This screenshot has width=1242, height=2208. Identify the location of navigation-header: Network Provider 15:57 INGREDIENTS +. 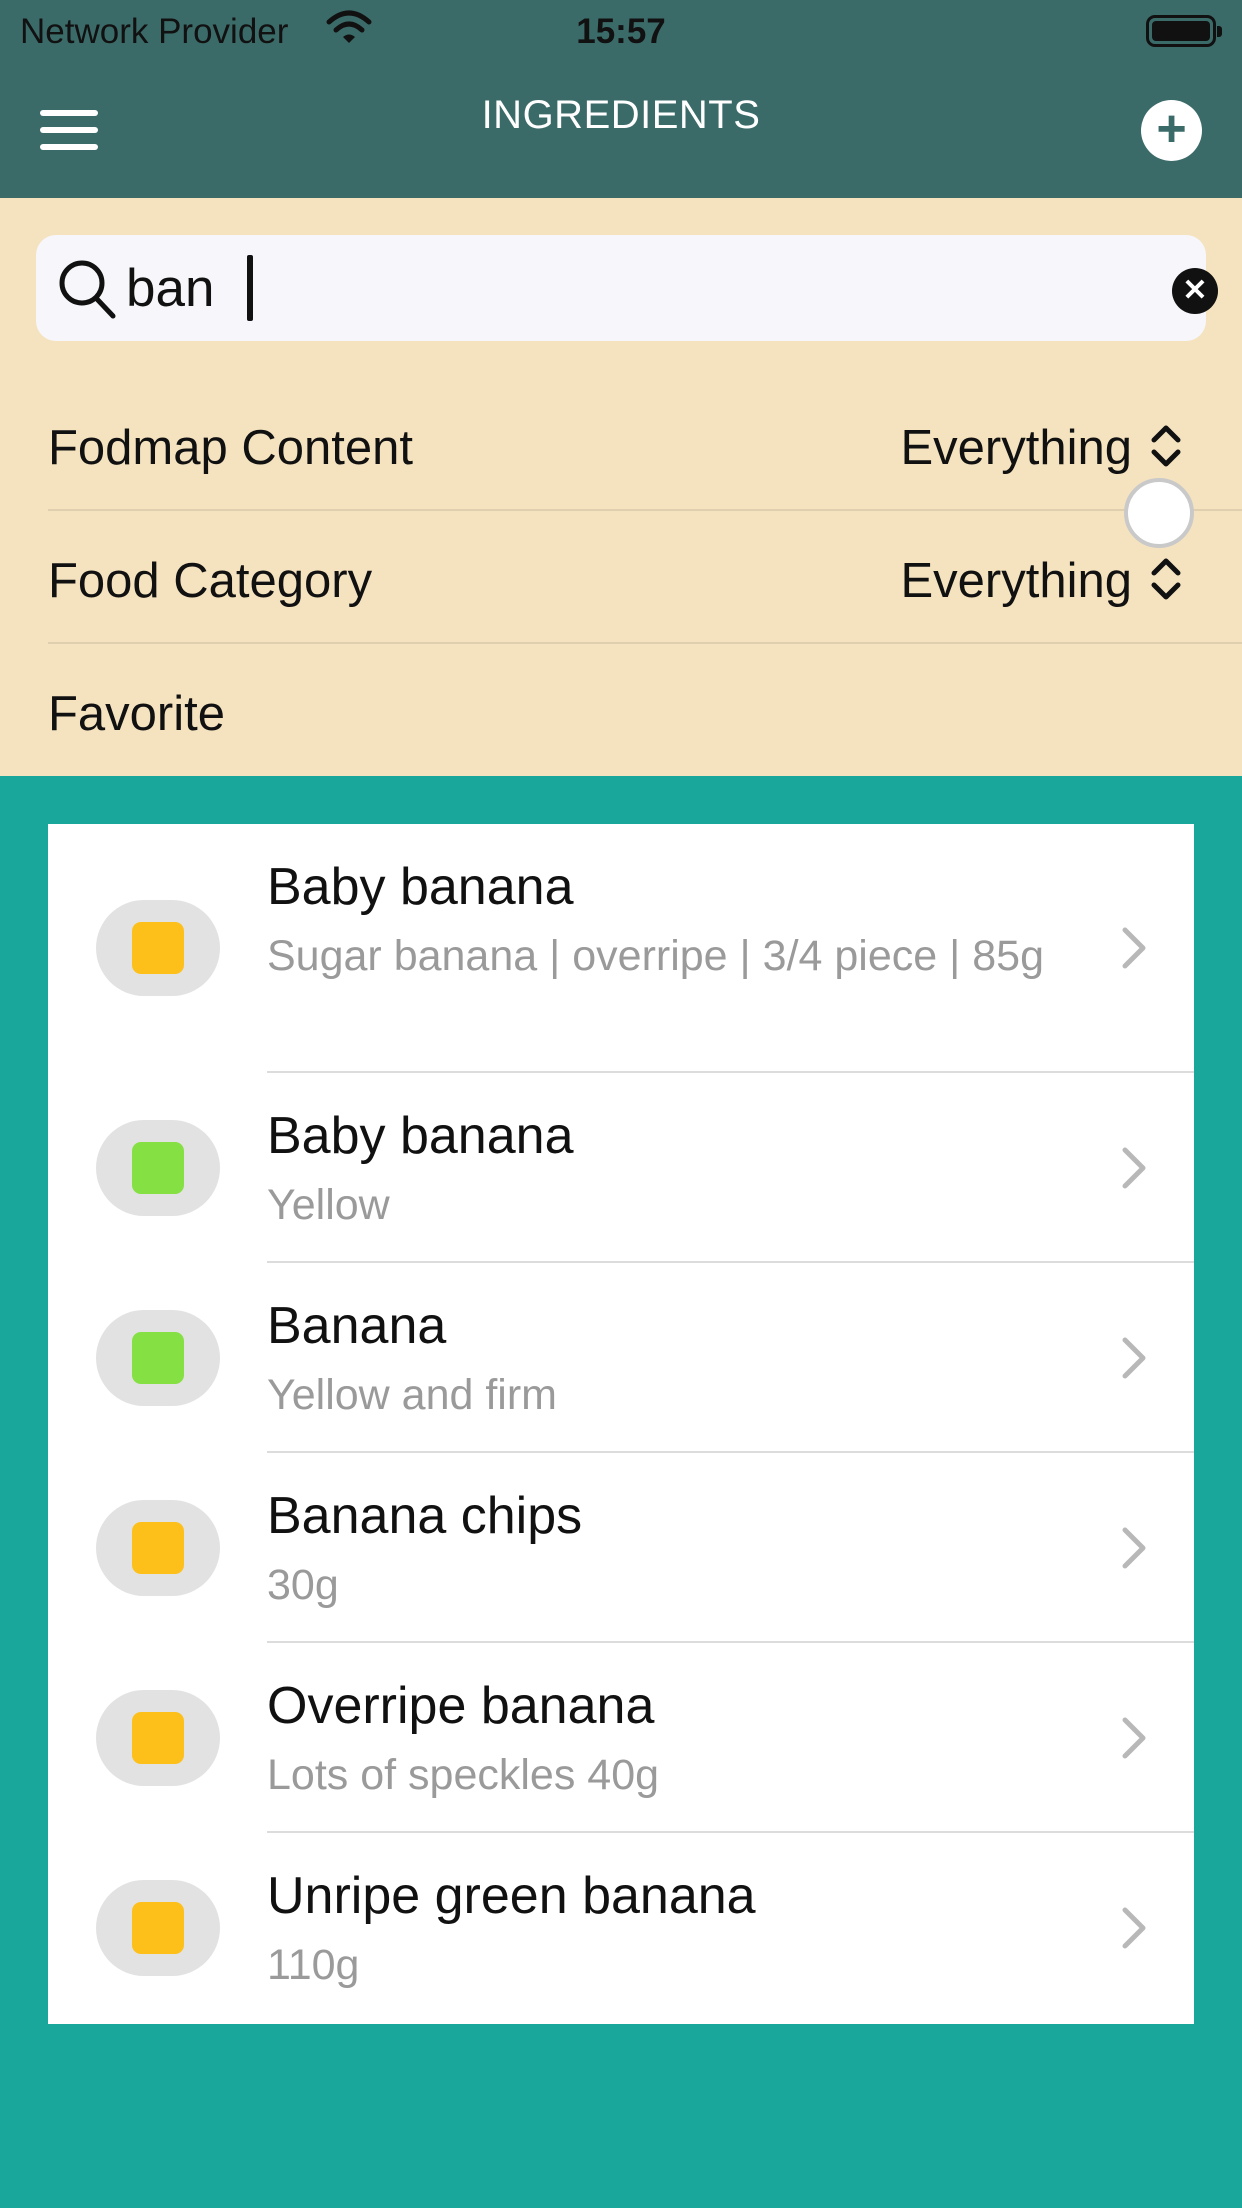
(621, 99).